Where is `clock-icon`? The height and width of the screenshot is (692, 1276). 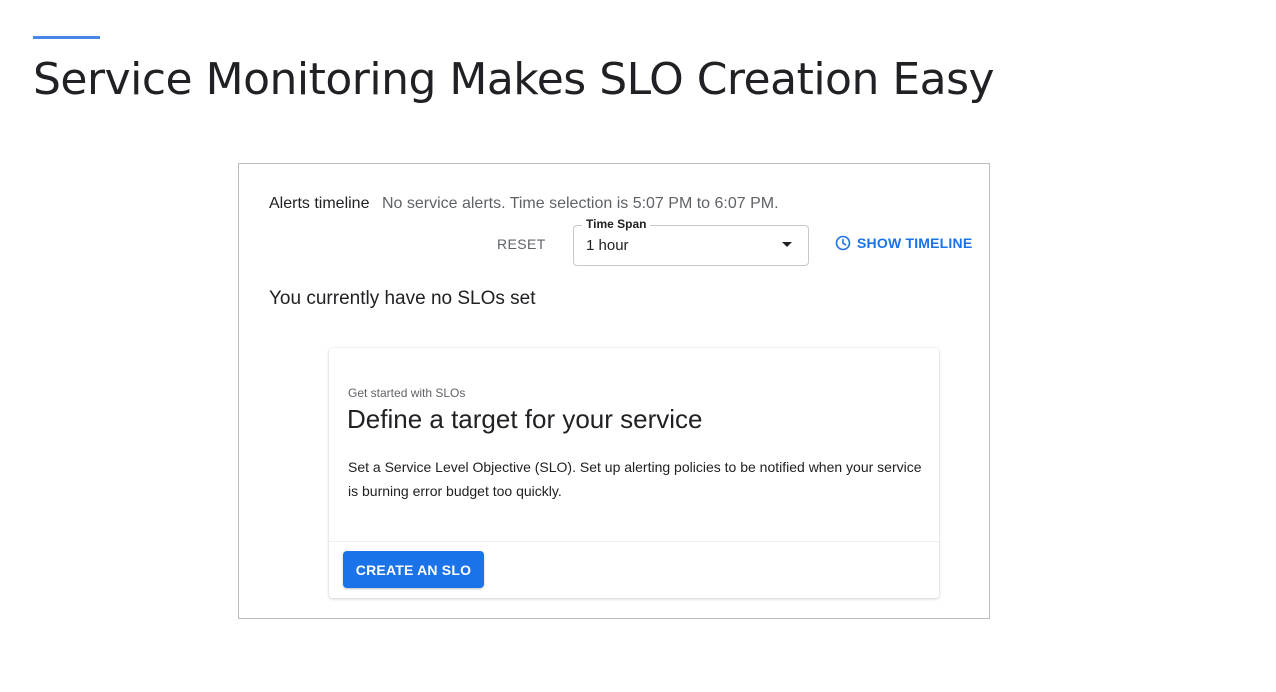 clock-icon is located at coordinates (843, 243).